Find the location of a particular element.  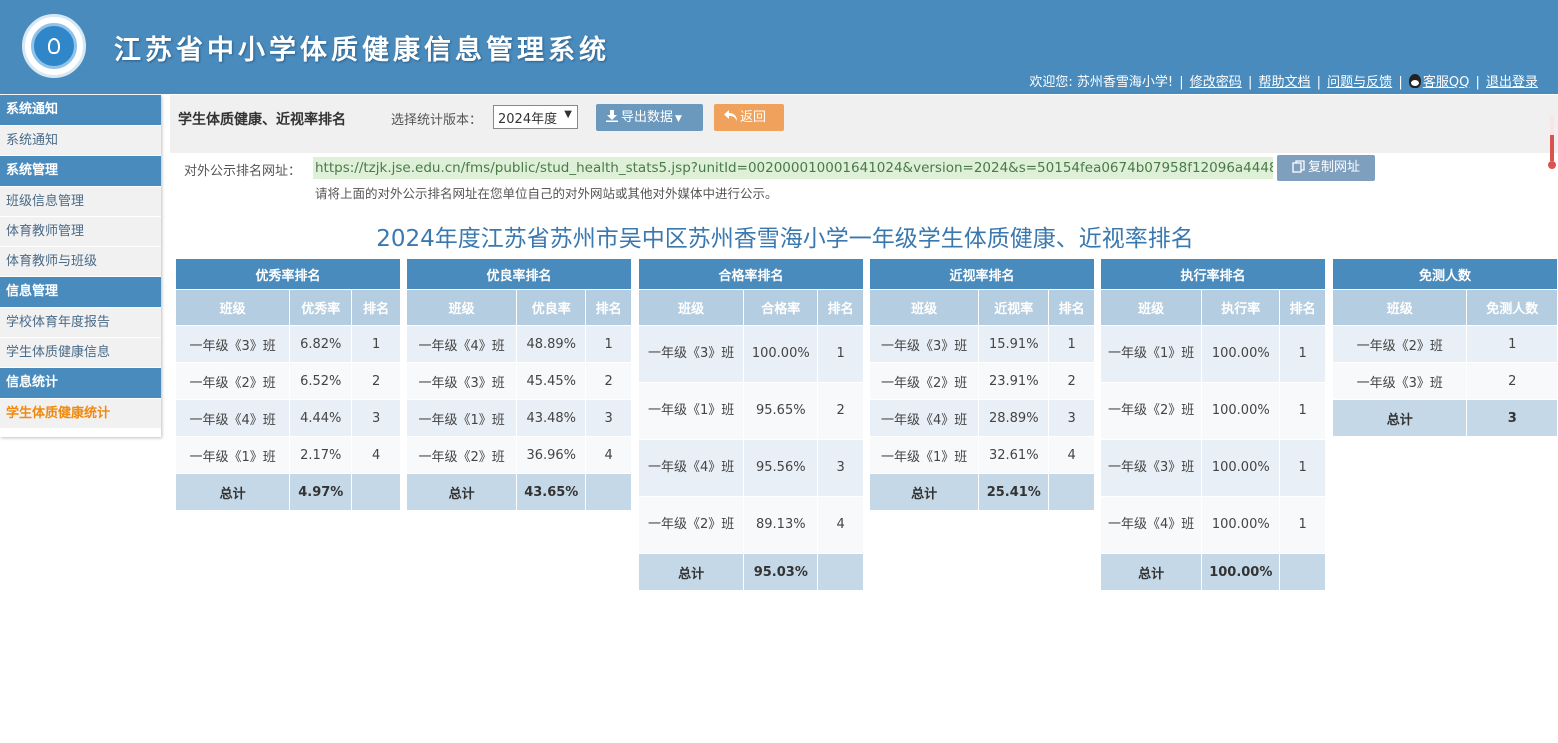

version-label: 选择统计版本： is located at coordinates (437, 120).